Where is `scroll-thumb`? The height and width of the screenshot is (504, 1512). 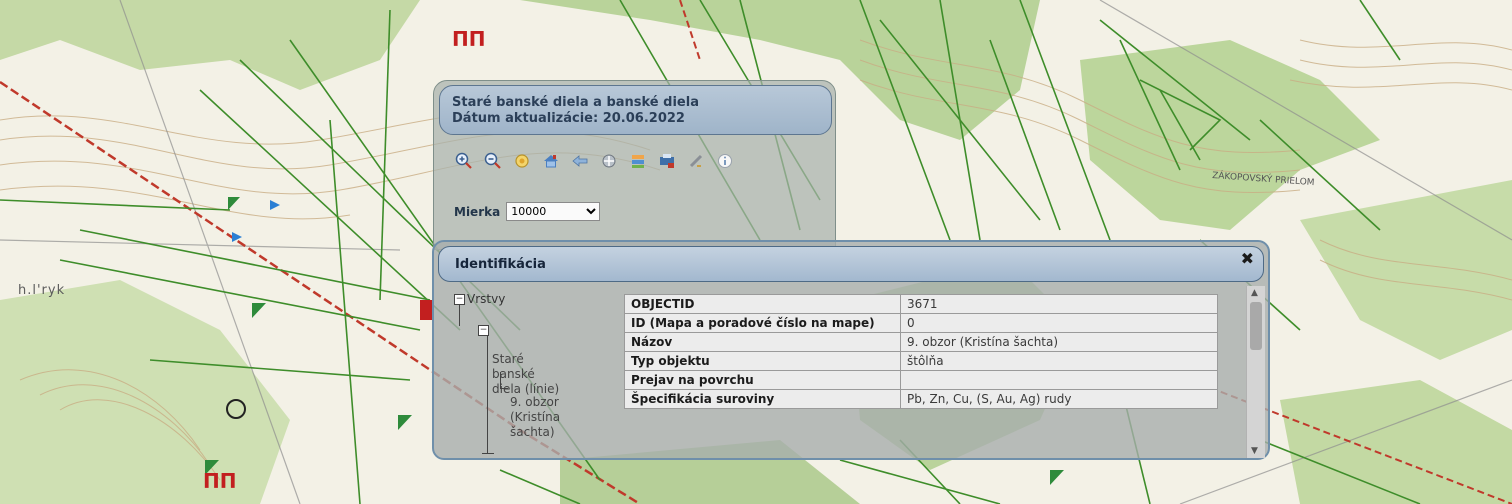
scroll-thumb is located at coordinates (1256, 326).